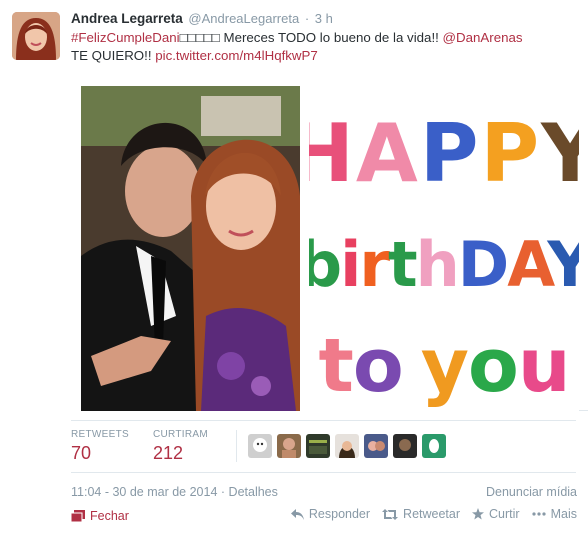 The image size is (588, 535). I want to click on retweets-count: 70, so click(81, 453).